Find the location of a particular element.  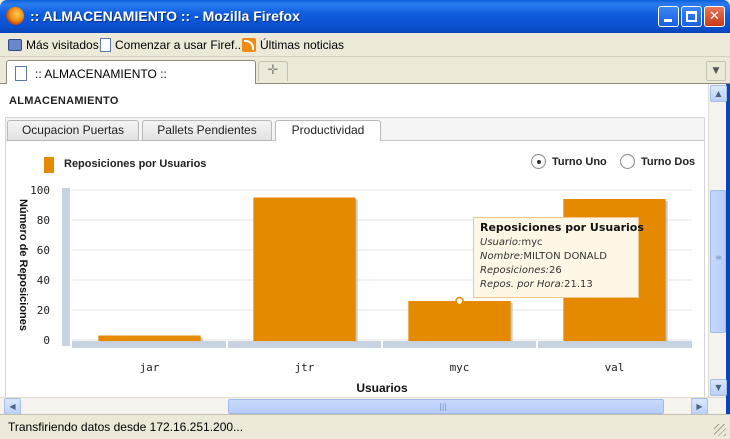

bookmark-latest-news: Últimas noticias is located at coordinates (293, 45).